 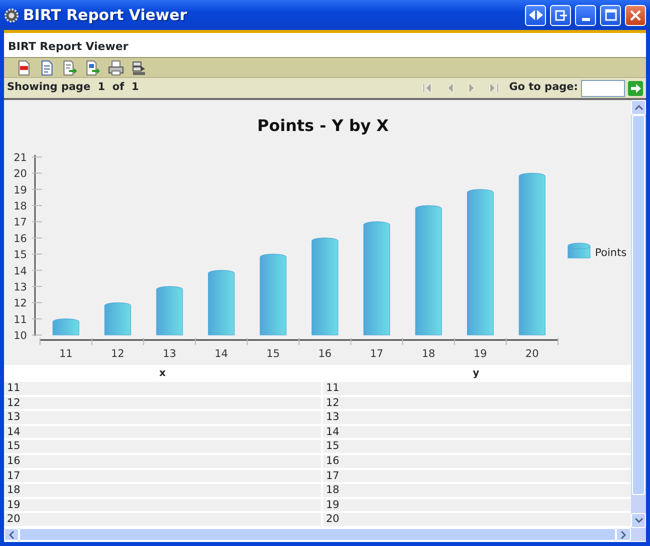 I want to click on scroll-down-button, so click(x=638, y=520).